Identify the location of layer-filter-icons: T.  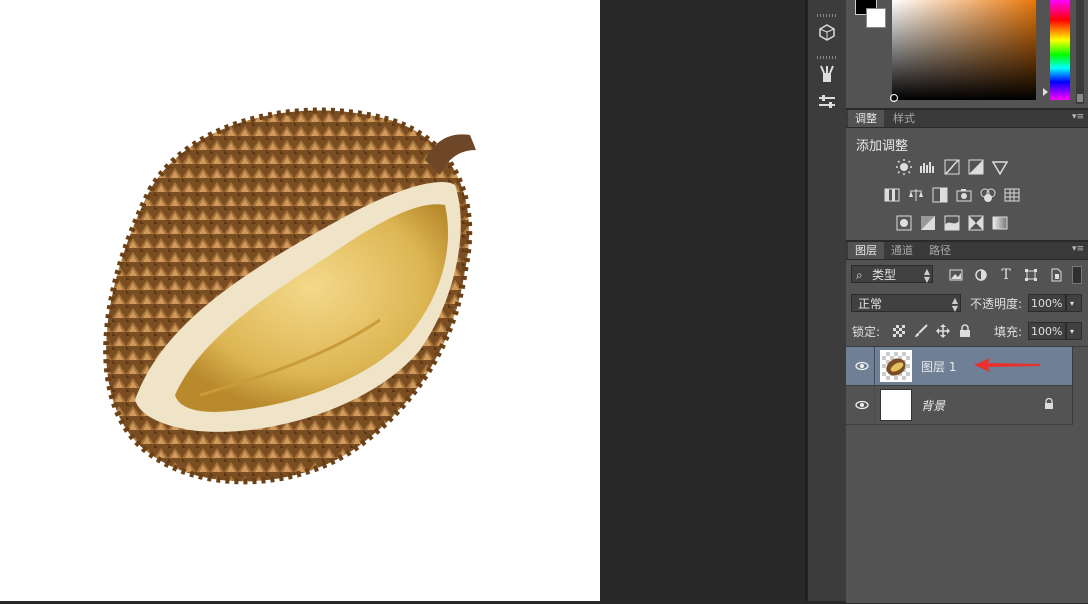
(1006, 275).